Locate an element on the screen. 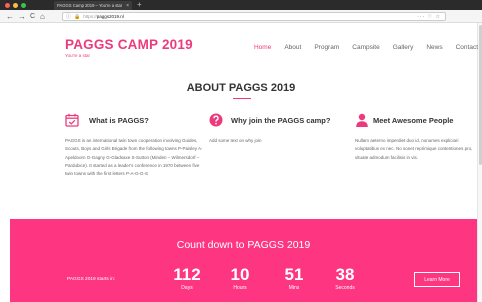 The width and height of the screenshot is (482, 302). new-tab-button: + is located at coordinates (139, 5).